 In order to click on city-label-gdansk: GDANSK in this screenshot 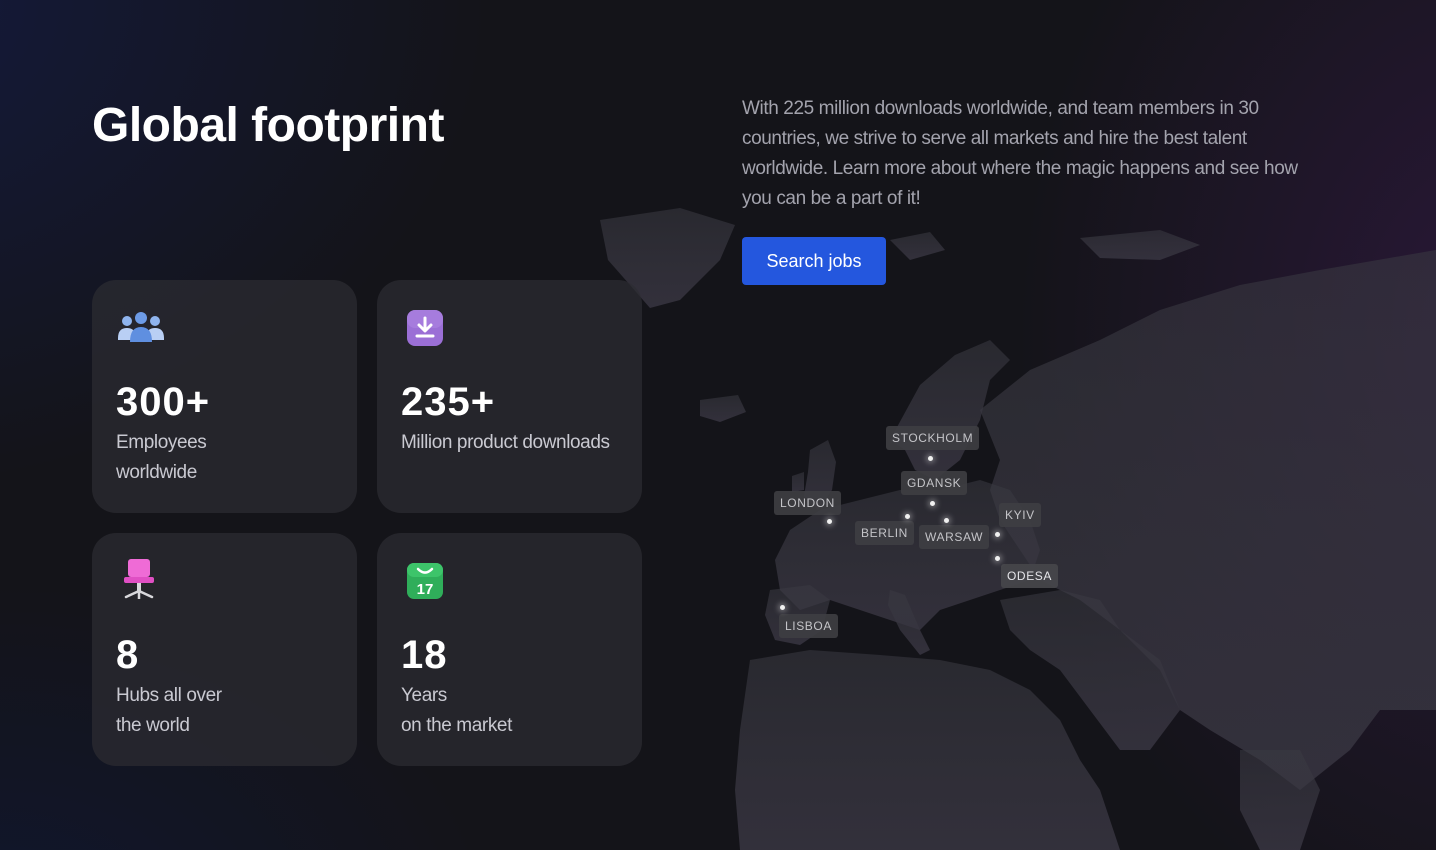, I will do `click(934, 483)`.